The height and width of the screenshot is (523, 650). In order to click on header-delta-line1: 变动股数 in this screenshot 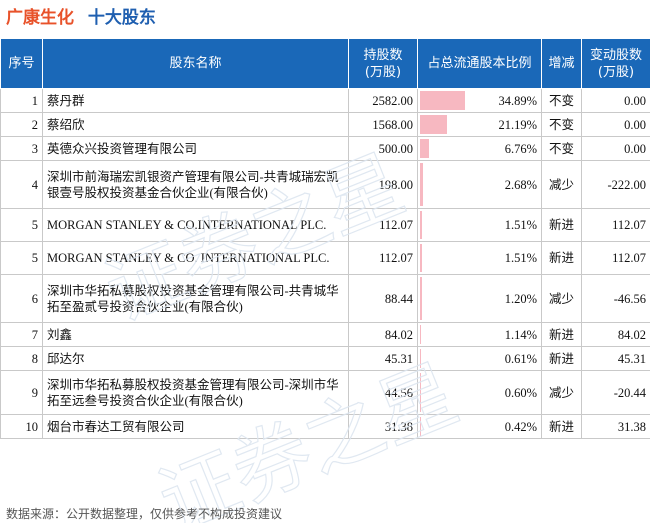, I will do `click(615, 55)`.